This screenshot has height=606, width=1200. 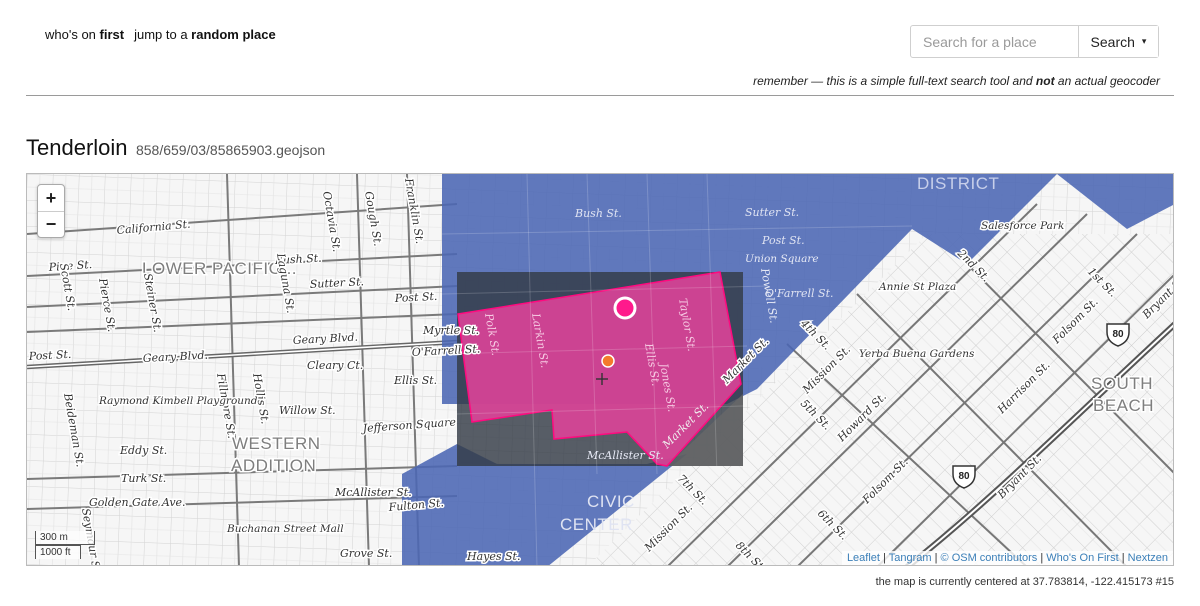 What do you see at coordinates (600, 95) in the screenshot?
I see `header-divider` at bounding box center [600, 95].